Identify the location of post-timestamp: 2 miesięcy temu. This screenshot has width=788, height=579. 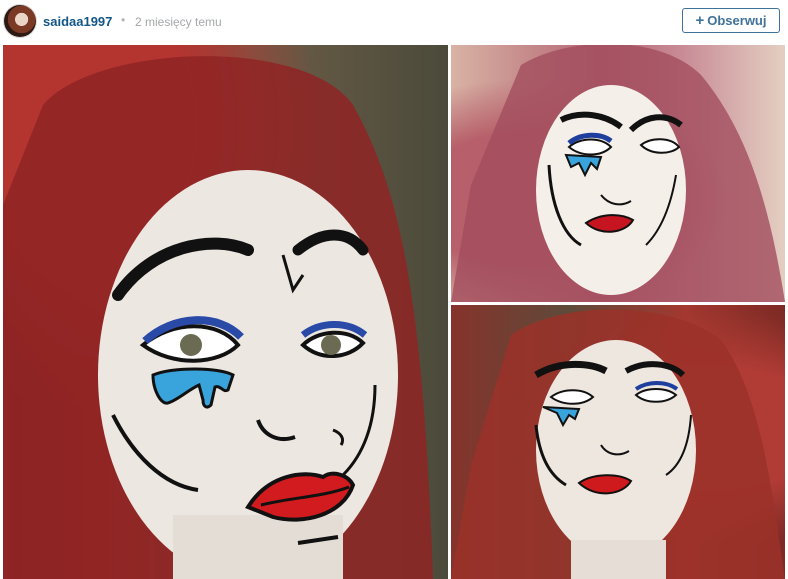
(178, 22).